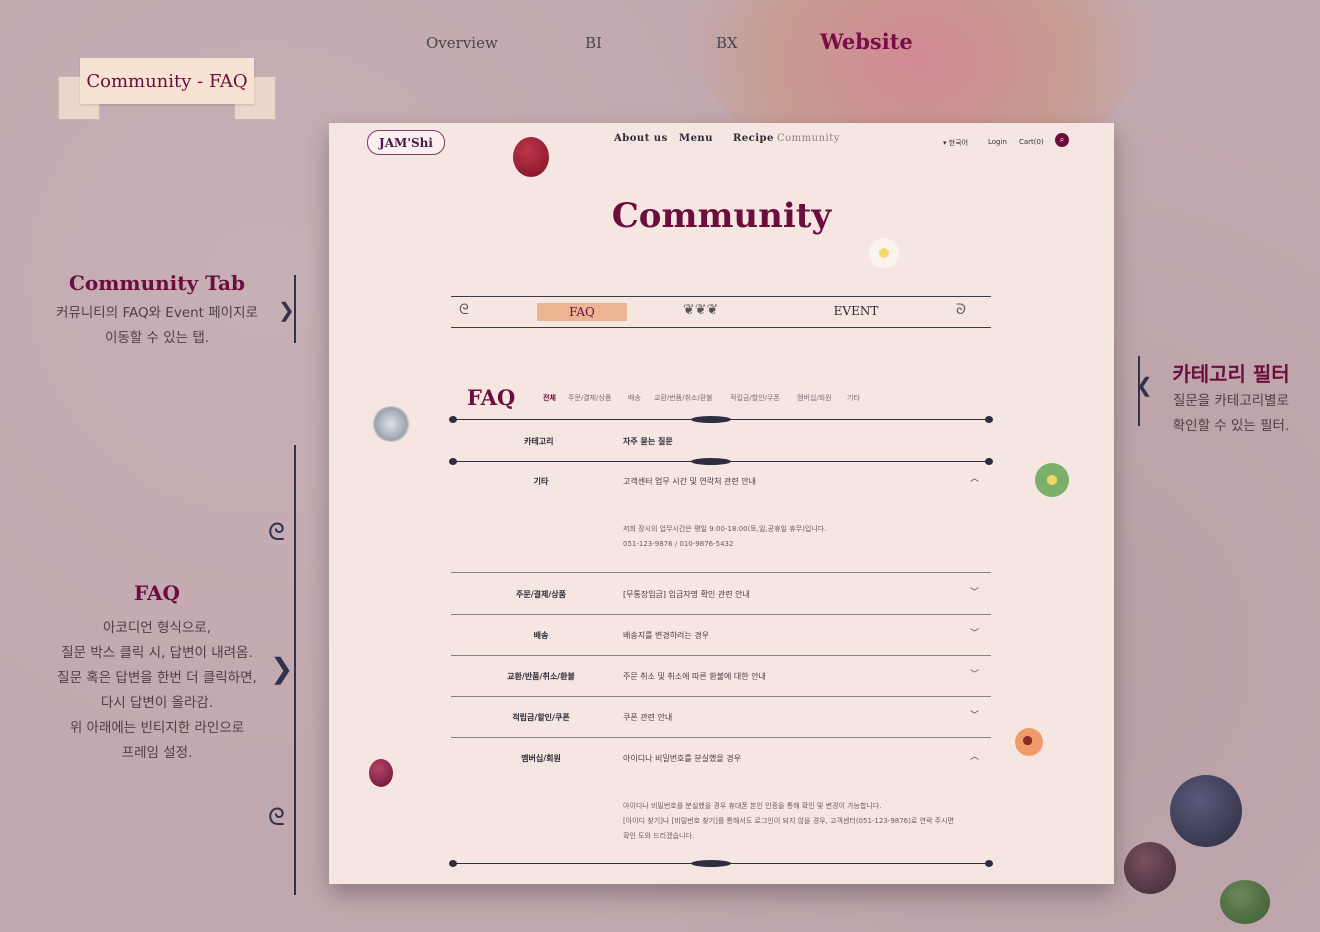  What do you see at coordinates (683, 398) in the screenshot?
I see `filter-exchange: 교환/반품/취소/환불` at bounding box center [683, 398].